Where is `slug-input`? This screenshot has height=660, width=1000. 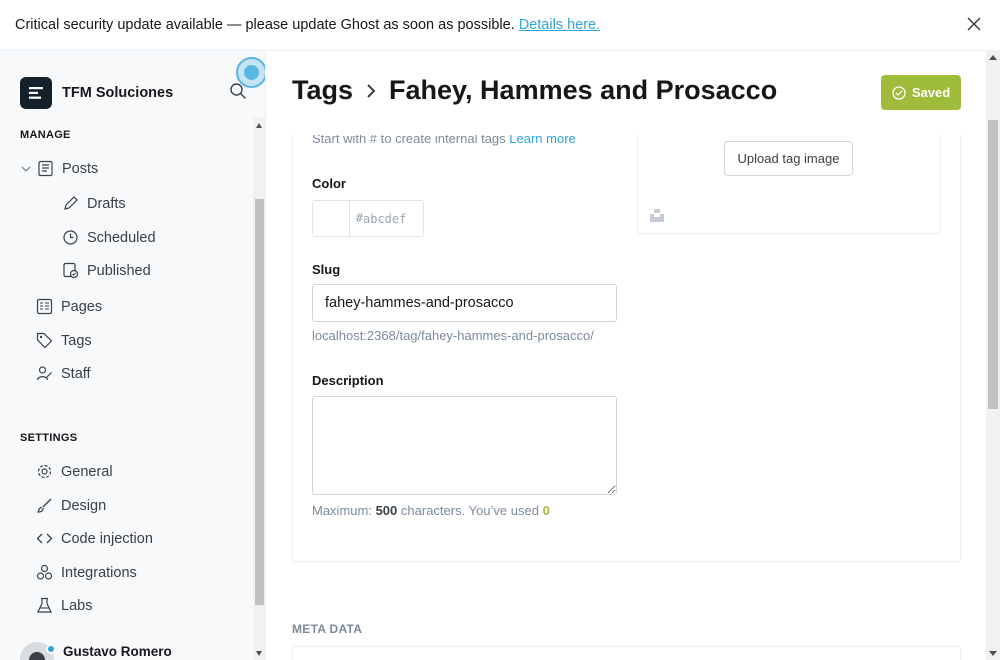
slug-input is located at coordinates (464, 303).